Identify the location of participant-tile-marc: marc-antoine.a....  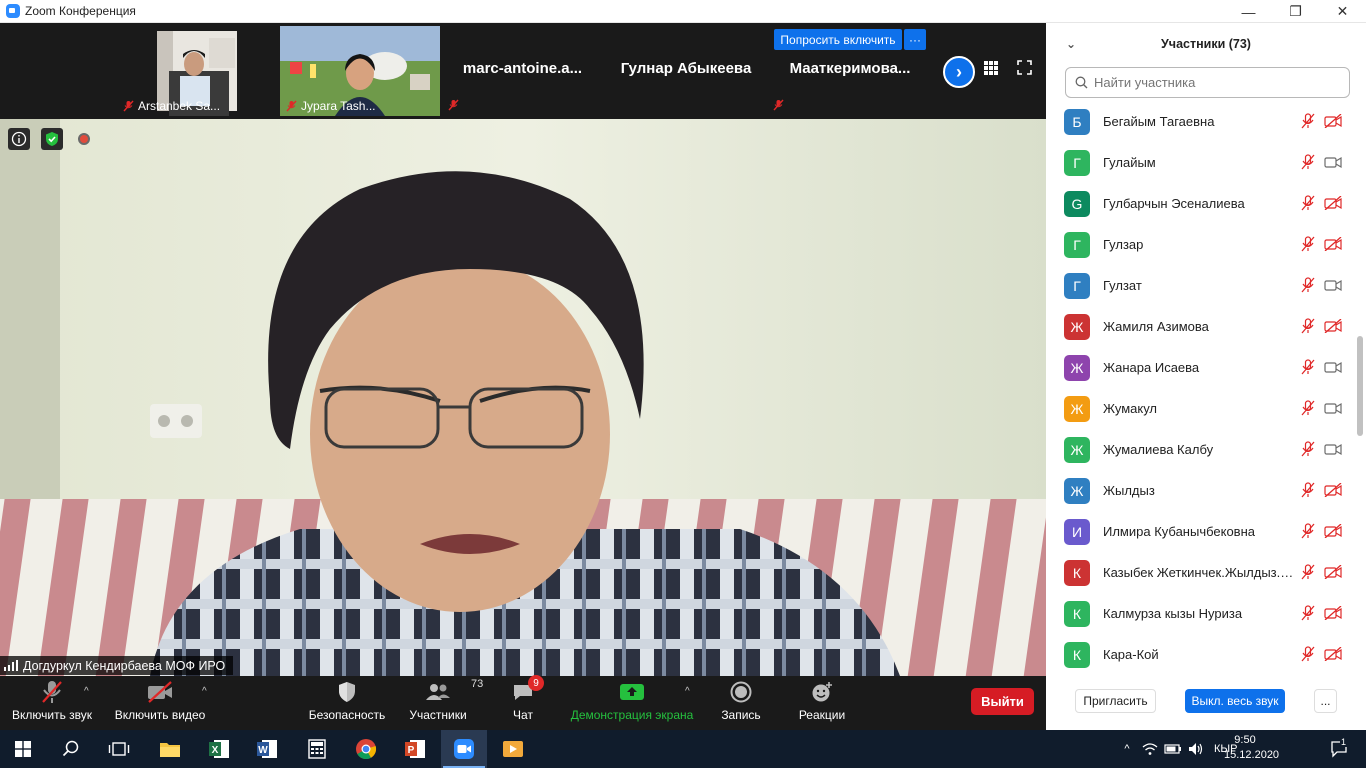
(522, 68).